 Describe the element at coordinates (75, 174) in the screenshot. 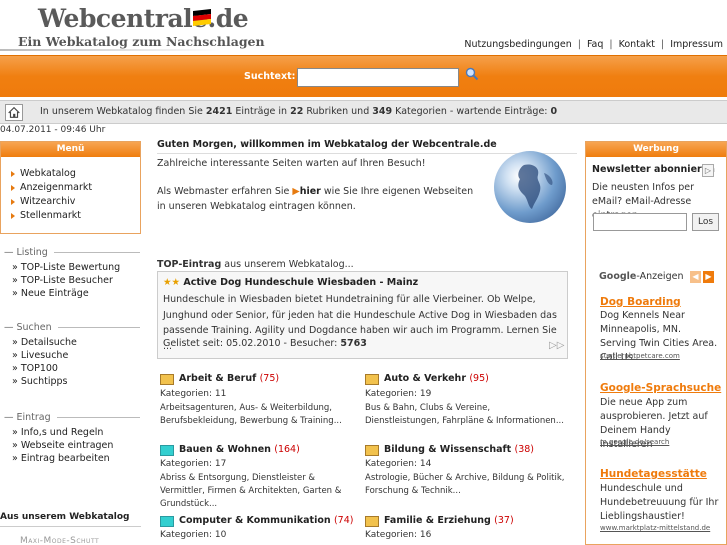

I see `menu-item-webkatalog: Webkatalog` at that location.